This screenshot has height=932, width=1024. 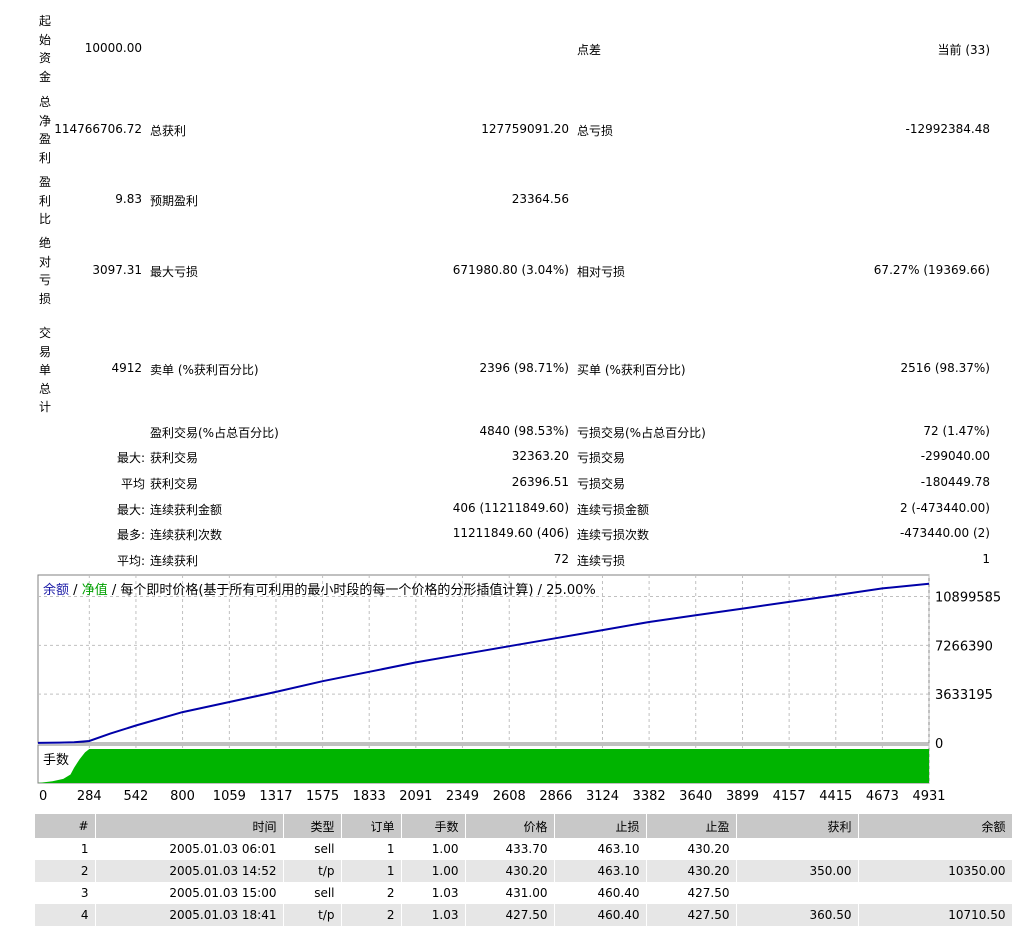 I want to click on table-cell: 360.50, so click(x=797, y=915).